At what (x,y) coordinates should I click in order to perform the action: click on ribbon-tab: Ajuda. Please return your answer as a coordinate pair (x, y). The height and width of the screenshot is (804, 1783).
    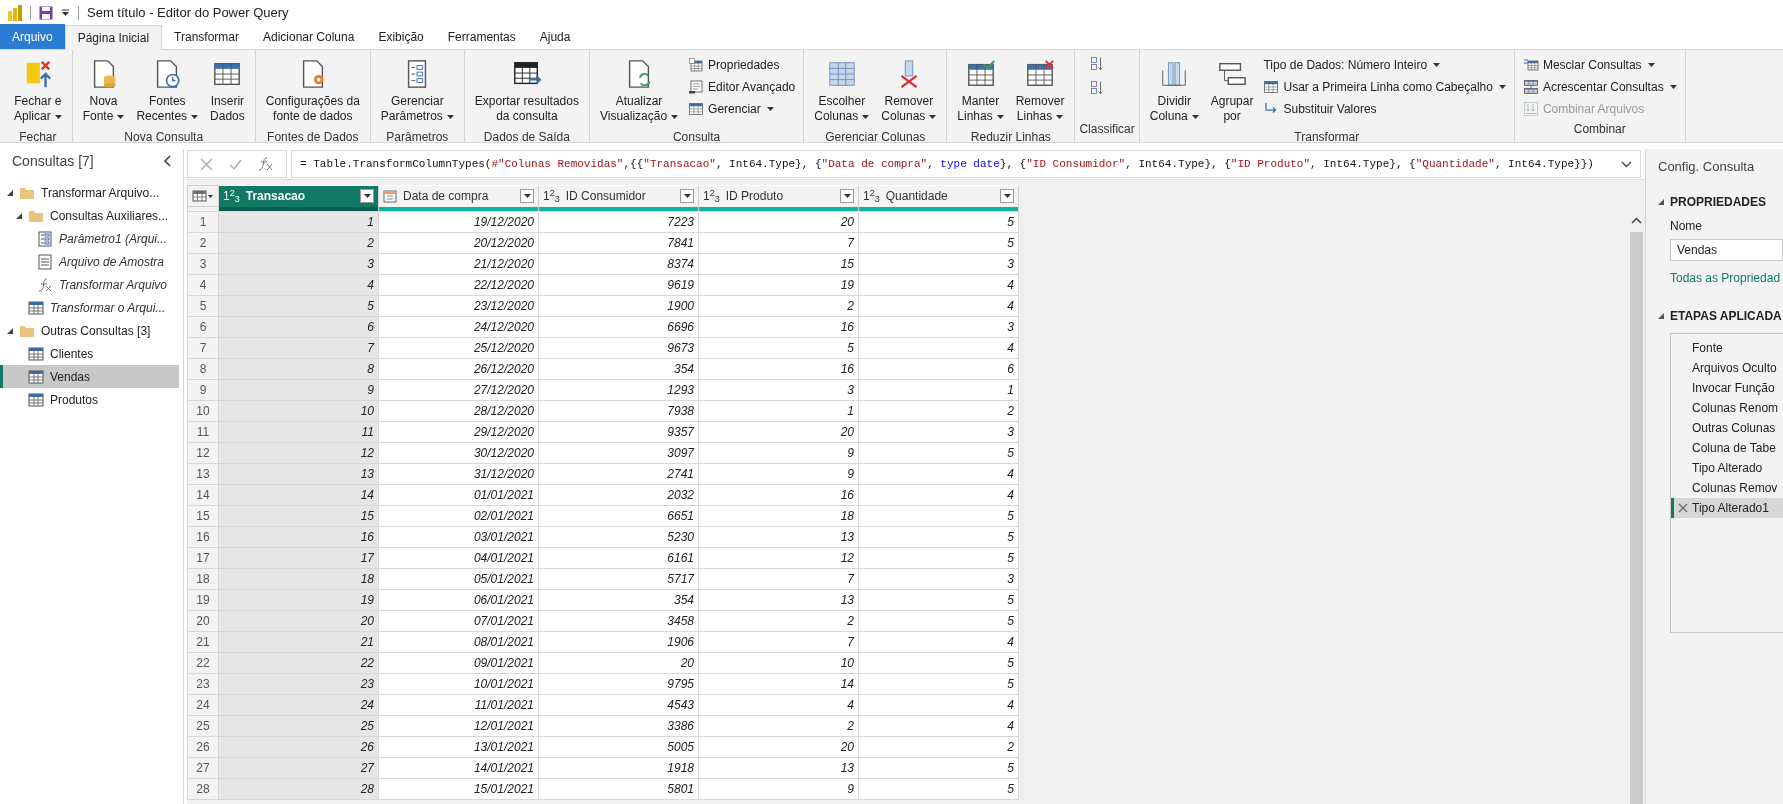
    Looking at the image, I should click on (555, 36).